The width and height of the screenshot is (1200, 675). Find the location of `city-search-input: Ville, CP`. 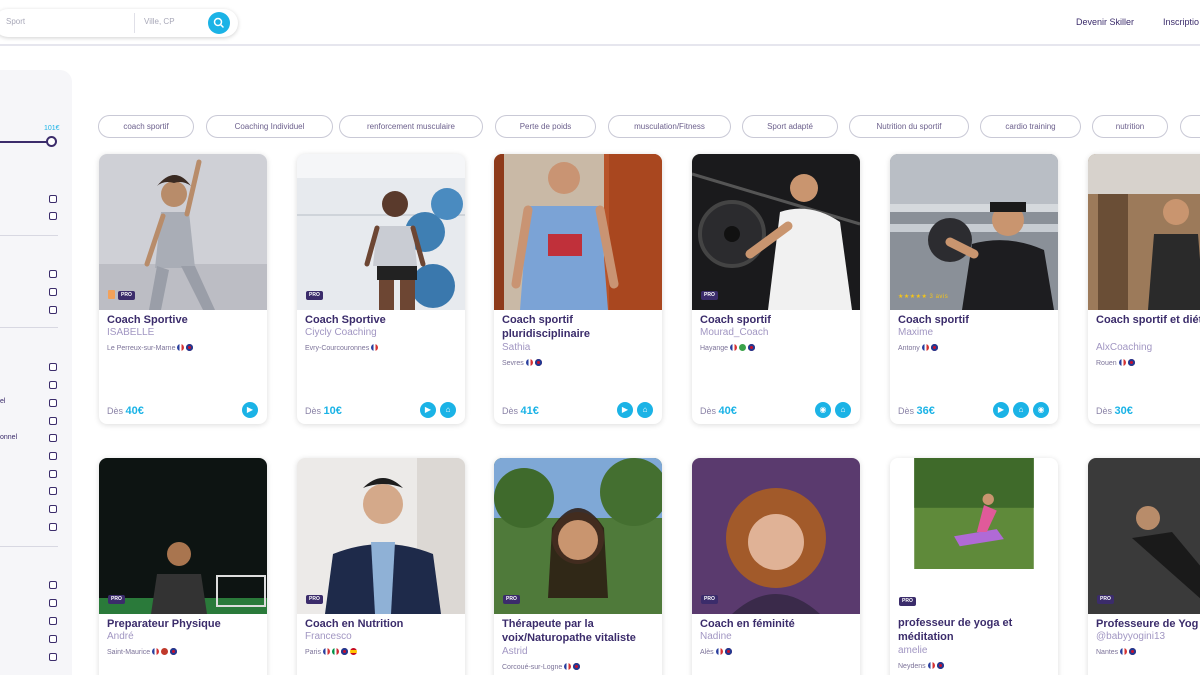

city-search-input: Ville, CP is located at coordinates (159, 21).